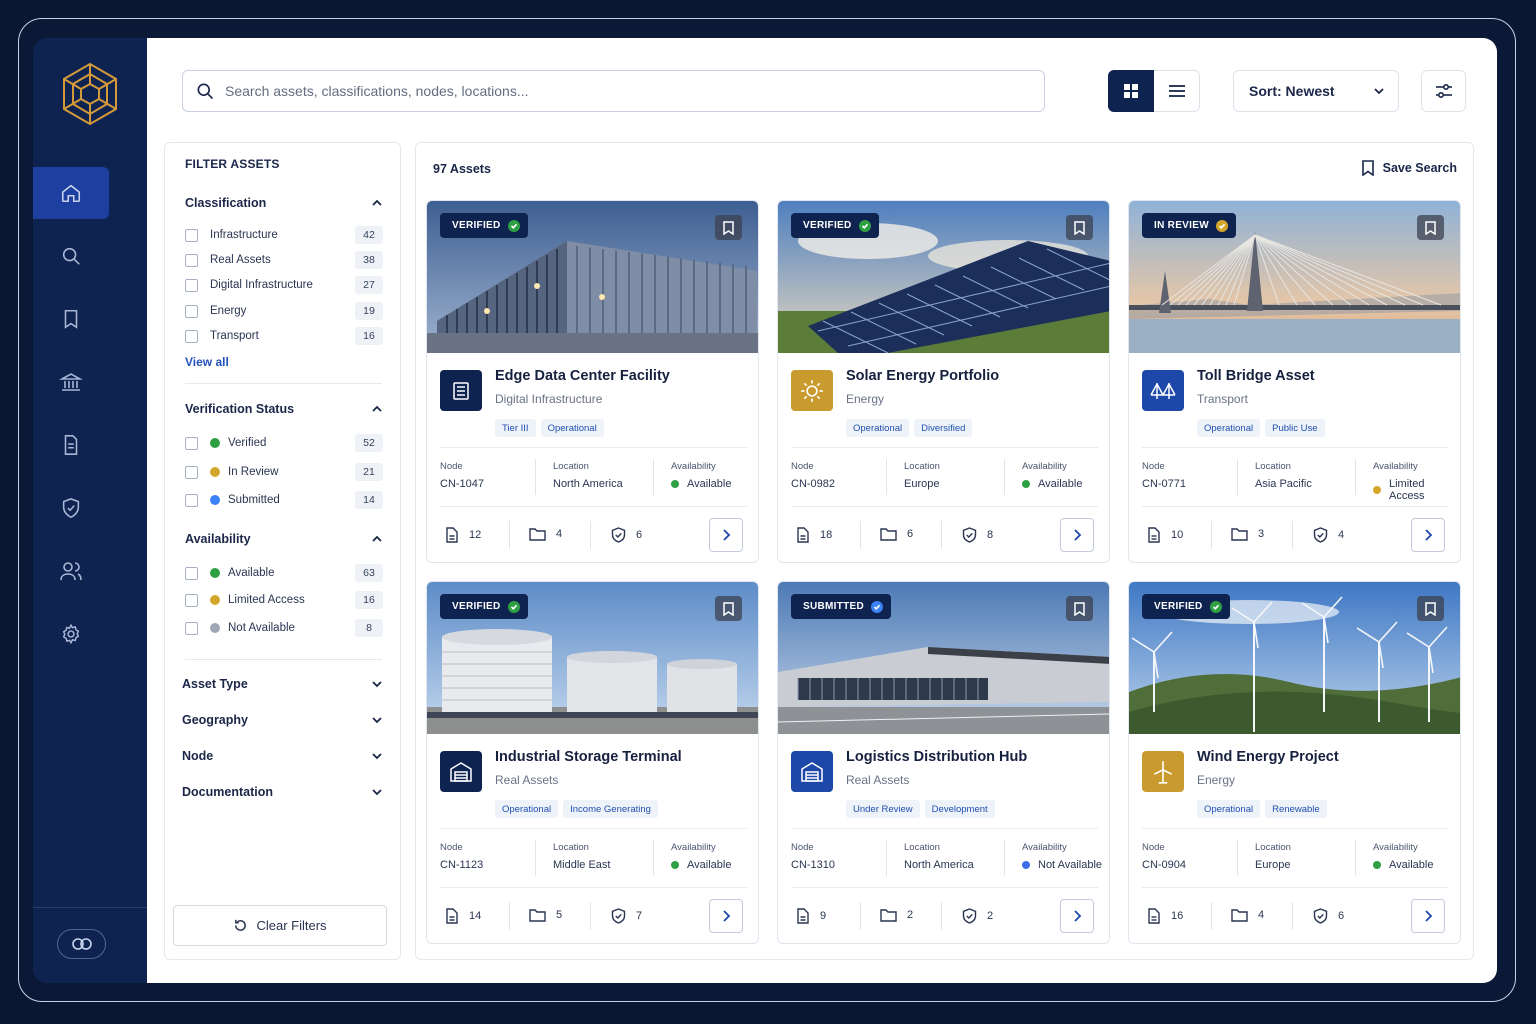 This screenshot has width=1536, height=1024. Describe the element at coordinates (215, 443) in the screenshot. I see `verified-dot-icon` at that location.